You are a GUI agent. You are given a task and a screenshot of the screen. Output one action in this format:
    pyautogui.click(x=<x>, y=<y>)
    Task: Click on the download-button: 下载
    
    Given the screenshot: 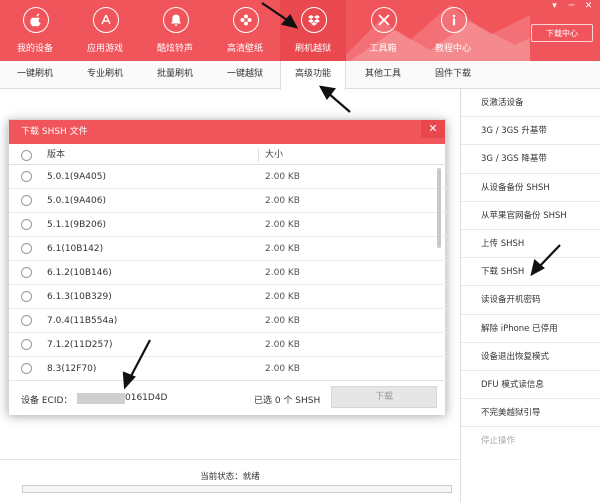 What is the action you would take?
    pyautogui.click(x=384, y=397)
    